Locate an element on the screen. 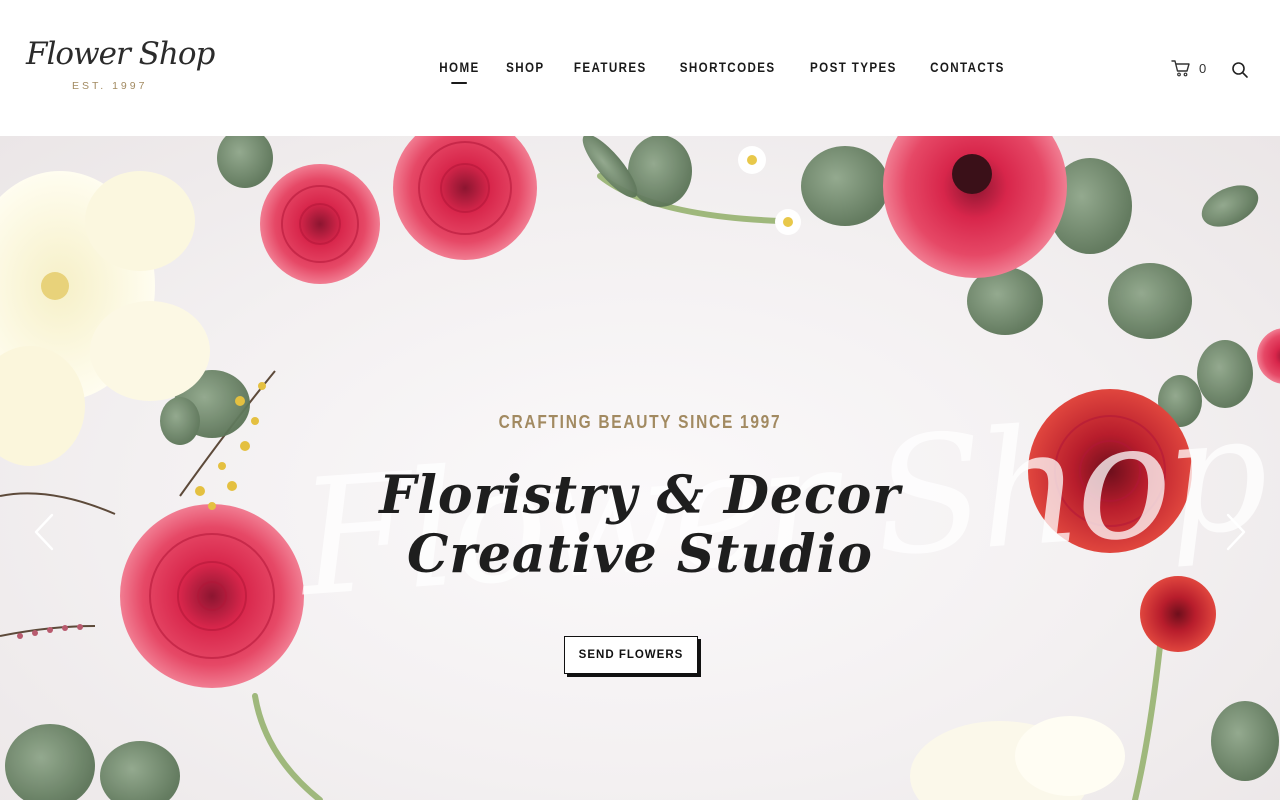 Image resolution: width=1280 pixels, height=800 pixels. logo: Flower Shop EST. 1997 is located at coordinates (119, 66).